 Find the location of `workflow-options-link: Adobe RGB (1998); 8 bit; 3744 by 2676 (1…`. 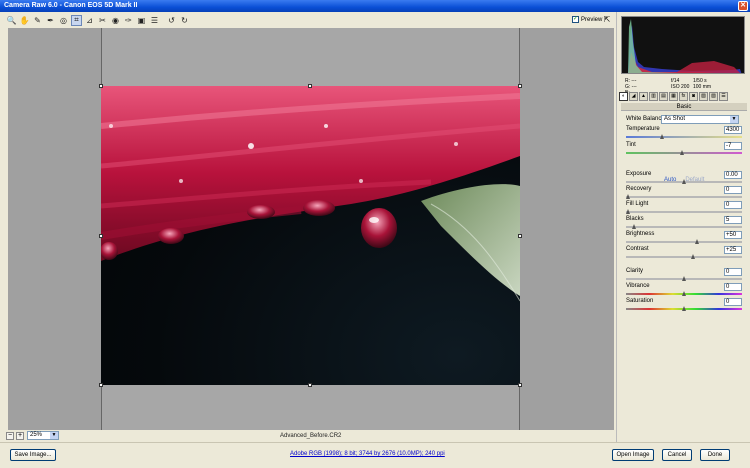

workflow-options-link: Adobe RGB (1998); 8 bit; 3744 by 2676 (1… is located at coordinates (367, 454).